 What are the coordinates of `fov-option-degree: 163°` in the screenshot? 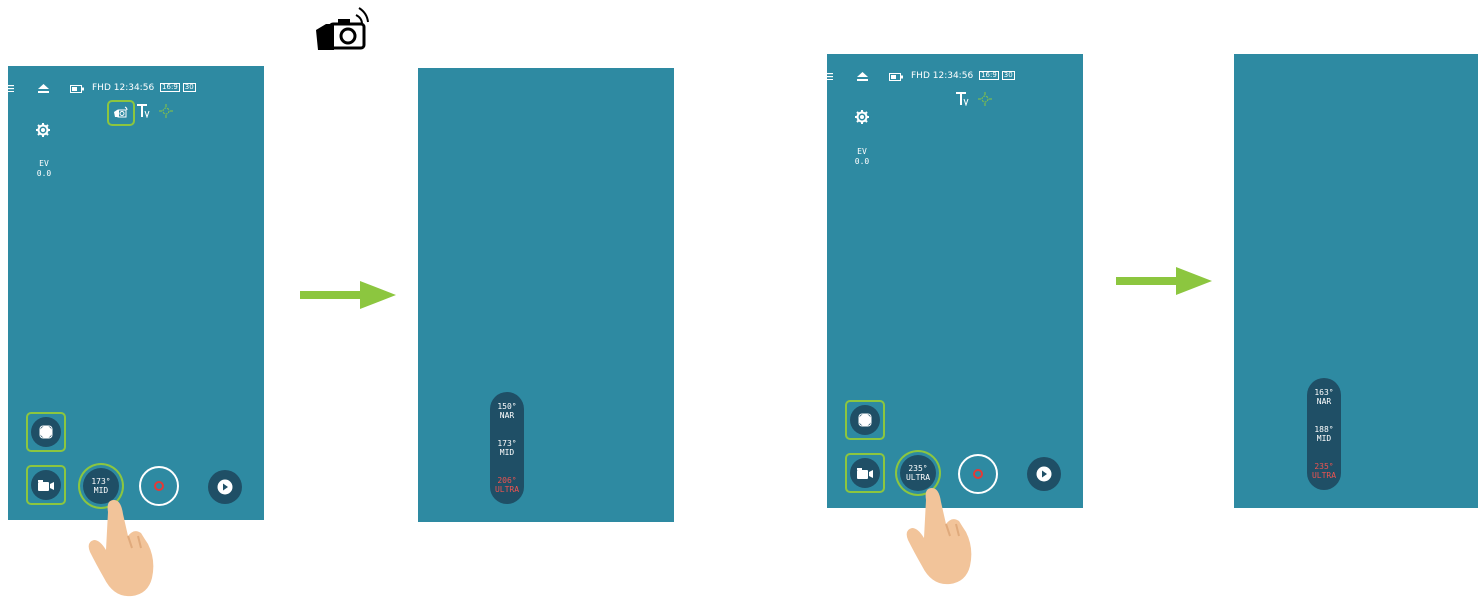 It's located at (1324, 392).